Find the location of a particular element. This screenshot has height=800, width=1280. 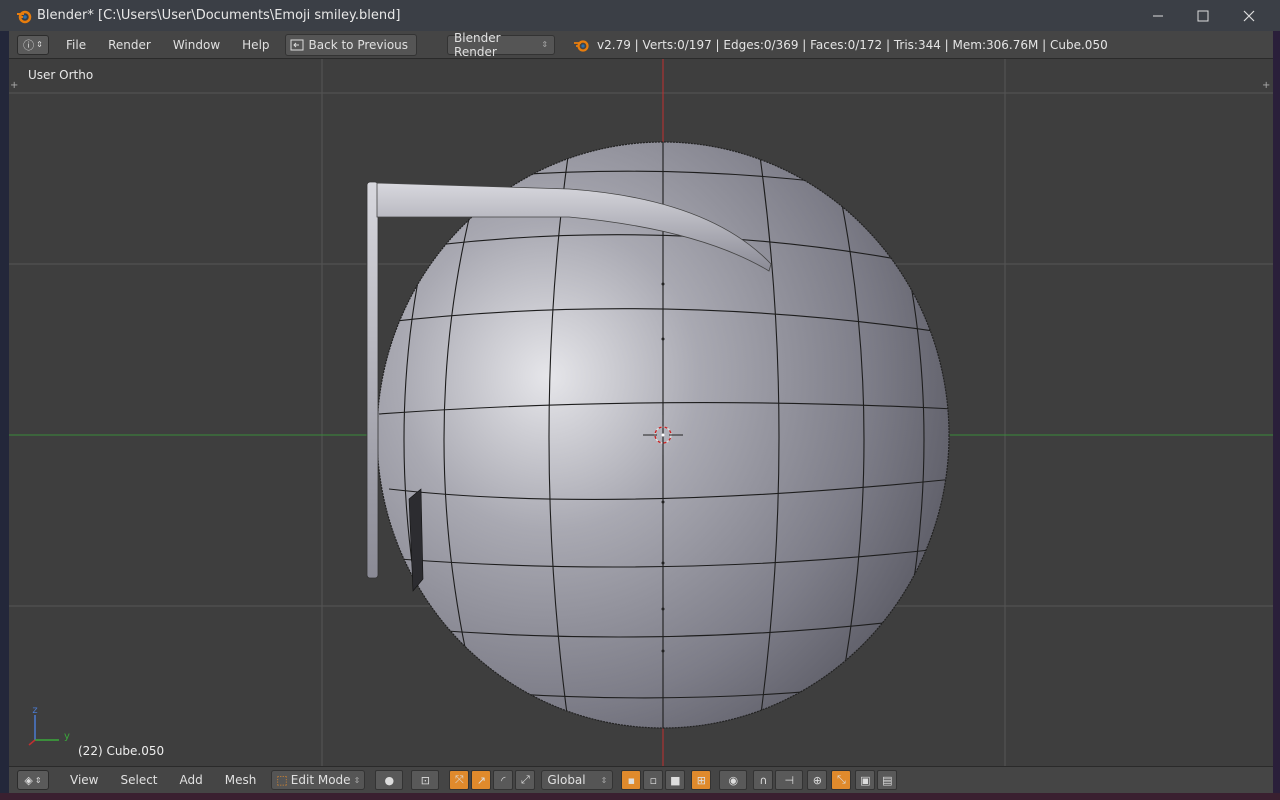

limit-selection-visible-button: ⊞ is located at coordinates (701, 780).